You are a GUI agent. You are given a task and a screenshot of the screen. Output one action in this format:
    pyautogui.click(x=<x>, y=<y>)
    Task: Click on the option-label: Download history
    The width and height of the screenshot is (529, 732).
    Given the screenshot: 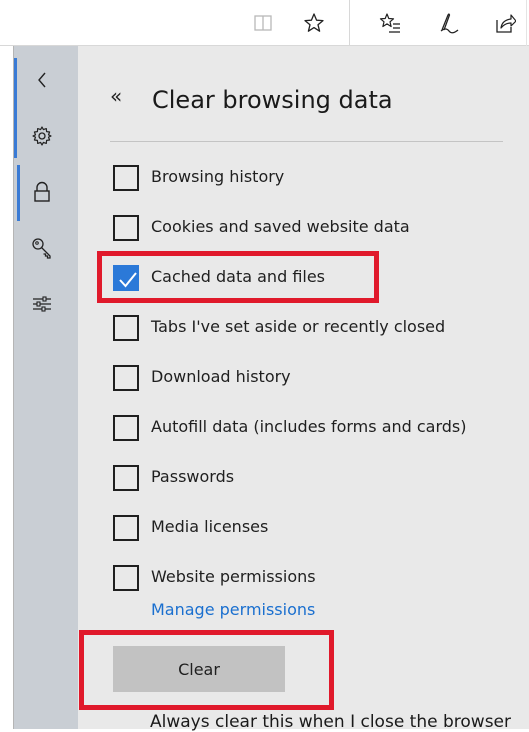 What is the action you would take?
    pyautogui.click(x=221, y=376)
    